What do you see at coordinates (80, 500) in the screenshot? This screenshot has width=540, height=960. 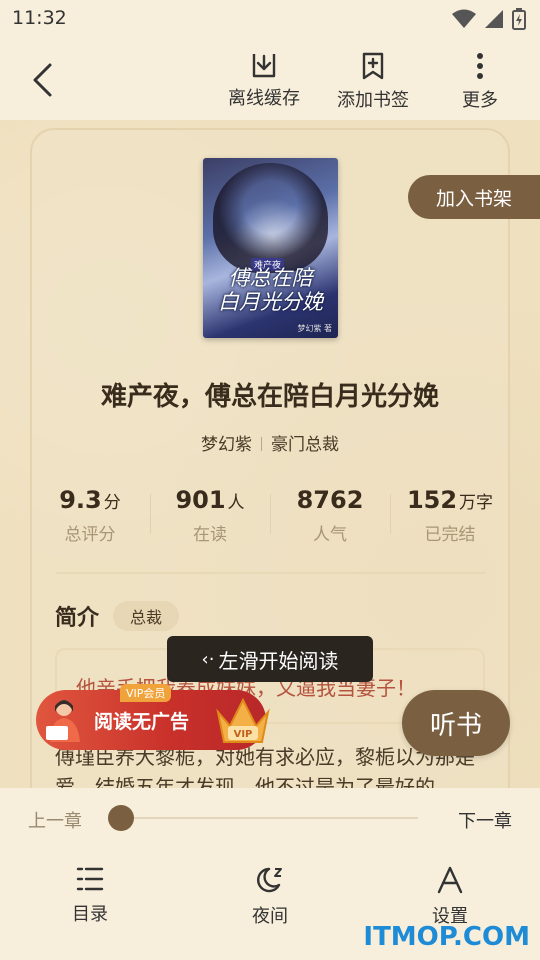 I see `stat-rating-value: 9.3` at bounding box center [80, 500].